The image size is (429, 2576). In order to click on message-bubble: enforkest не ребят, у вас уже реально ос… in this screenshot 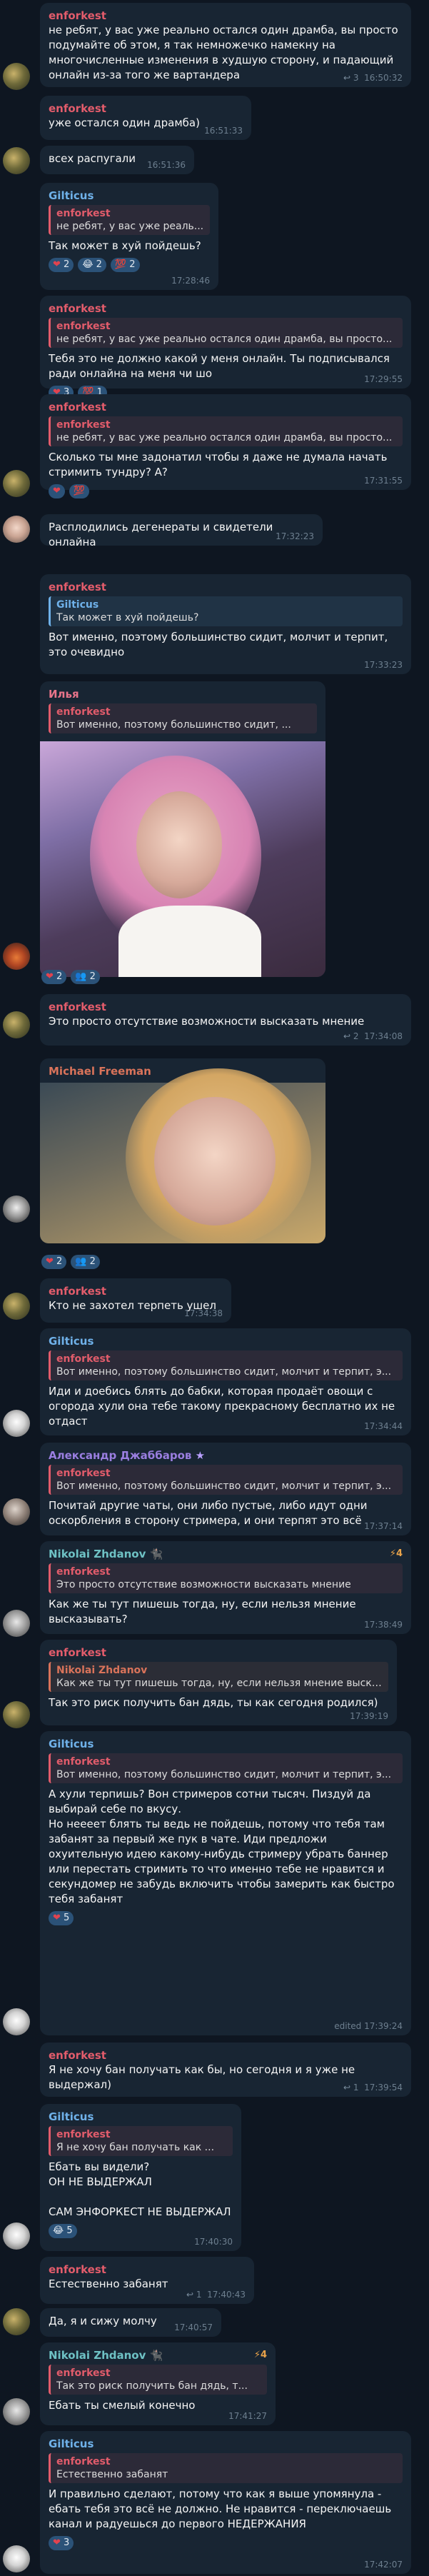, I will do `click(225, 45)`.